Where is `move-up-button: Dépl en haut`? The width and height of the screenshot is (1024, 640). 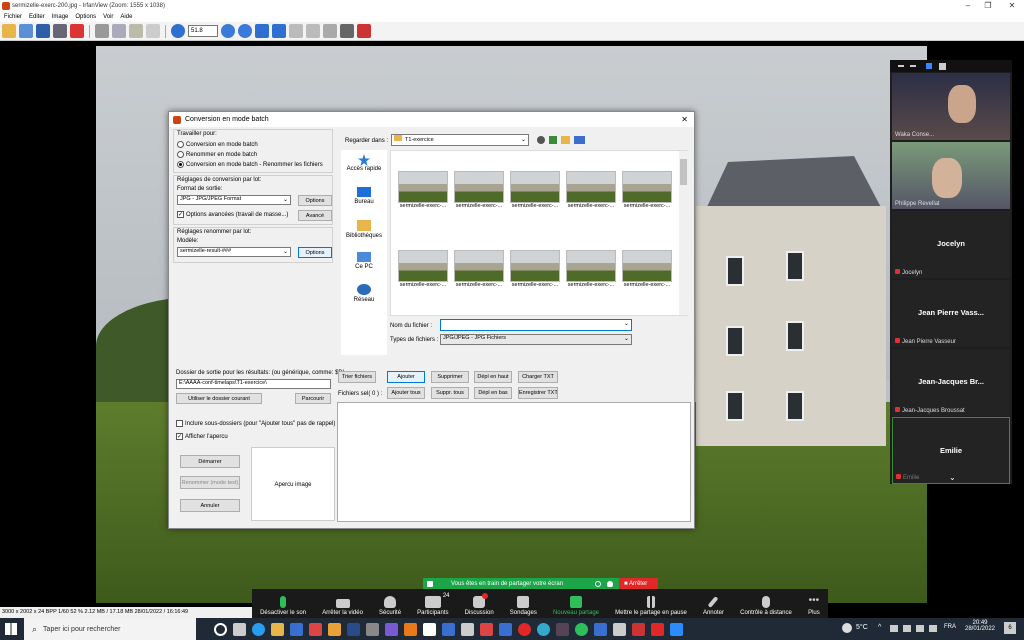
move-up-button: Dépl en haut is located at coordinates (493, 377).